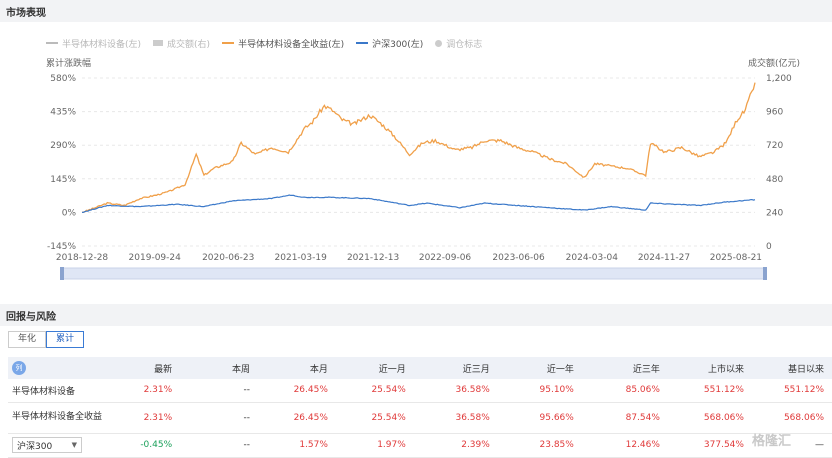 Image resolution: width=832 pixels, height=458 pixels. I want to click on column-header: 上市以来, so click(709, 368).